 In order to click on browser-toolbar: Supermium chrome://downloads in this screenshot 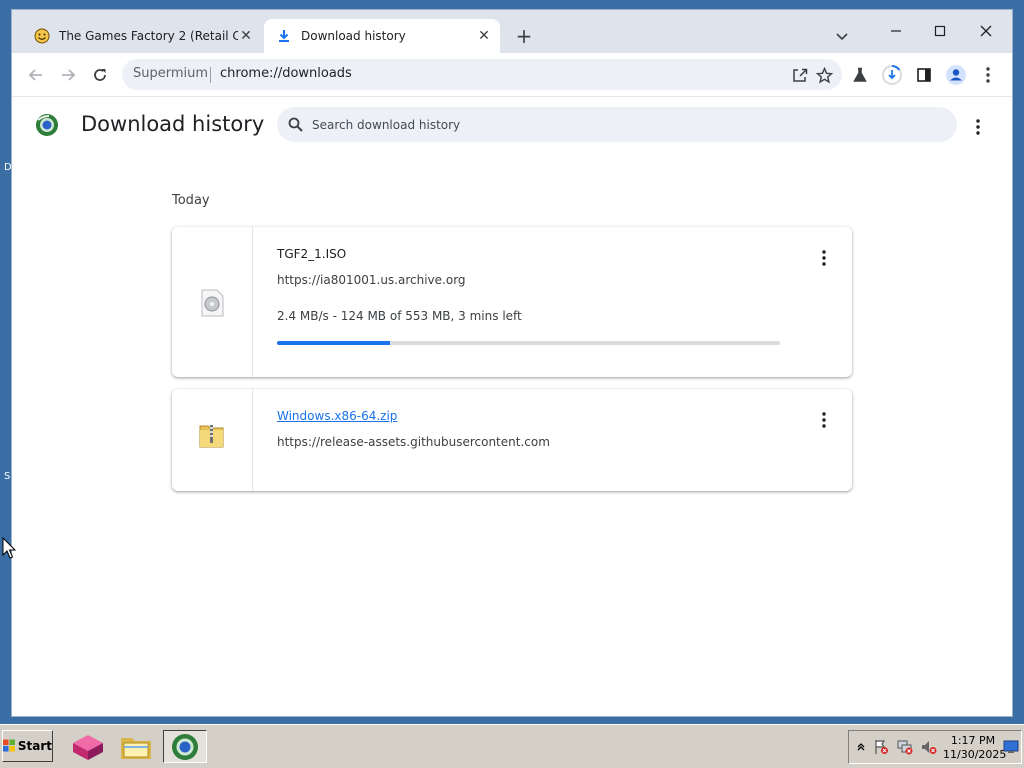, I will do `click(512, 75)`.